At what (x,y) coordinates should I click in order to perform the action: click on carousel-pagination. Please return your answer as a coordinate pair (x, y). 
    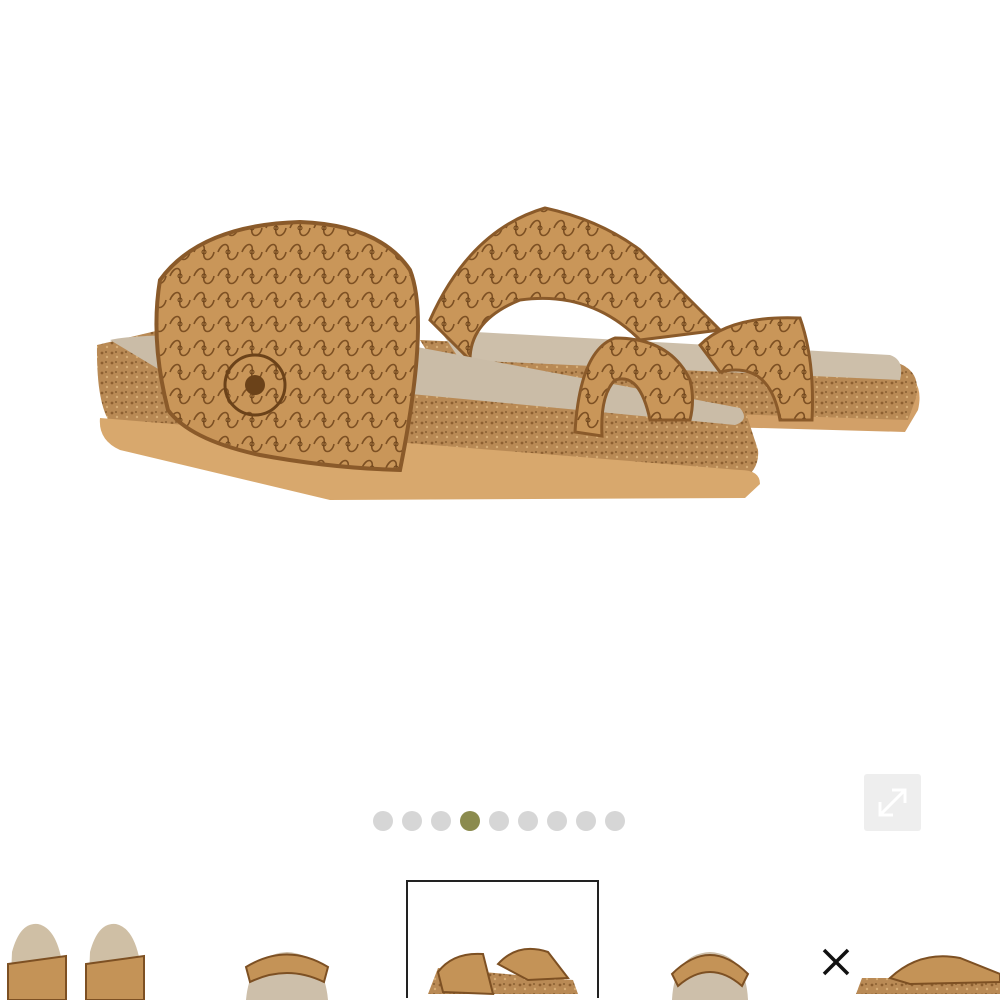
    Looking at the image, I should click on (499, 821).